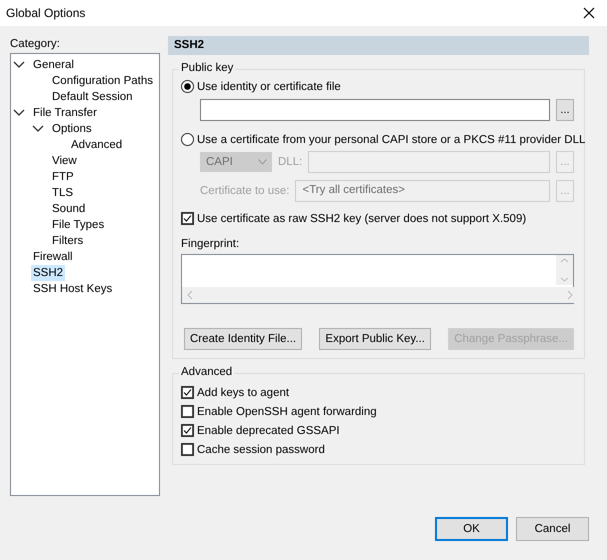  I want to click on tree-item: Filters, so click(68, 241).